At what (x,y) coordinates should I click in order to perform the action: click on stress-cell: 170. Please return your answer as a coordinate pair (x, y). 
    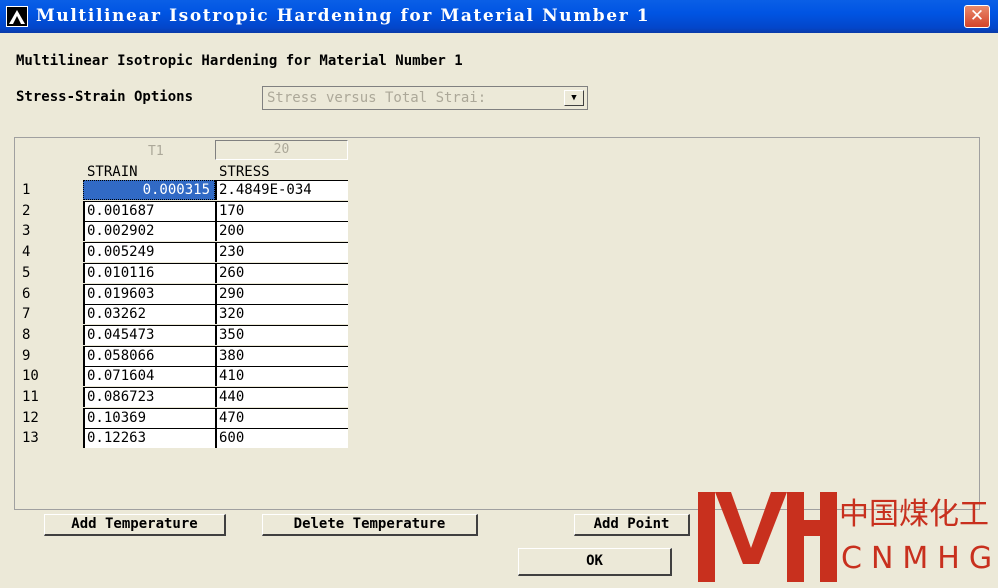
    Looking at the image, I should click on (281, 211).